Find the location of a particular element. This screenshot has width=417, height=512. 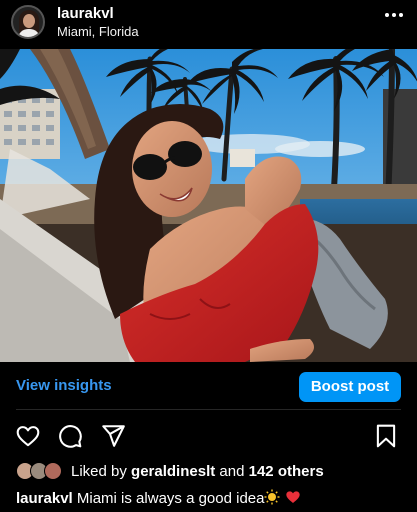

profile-avatar is located at coordinates (28, 22).